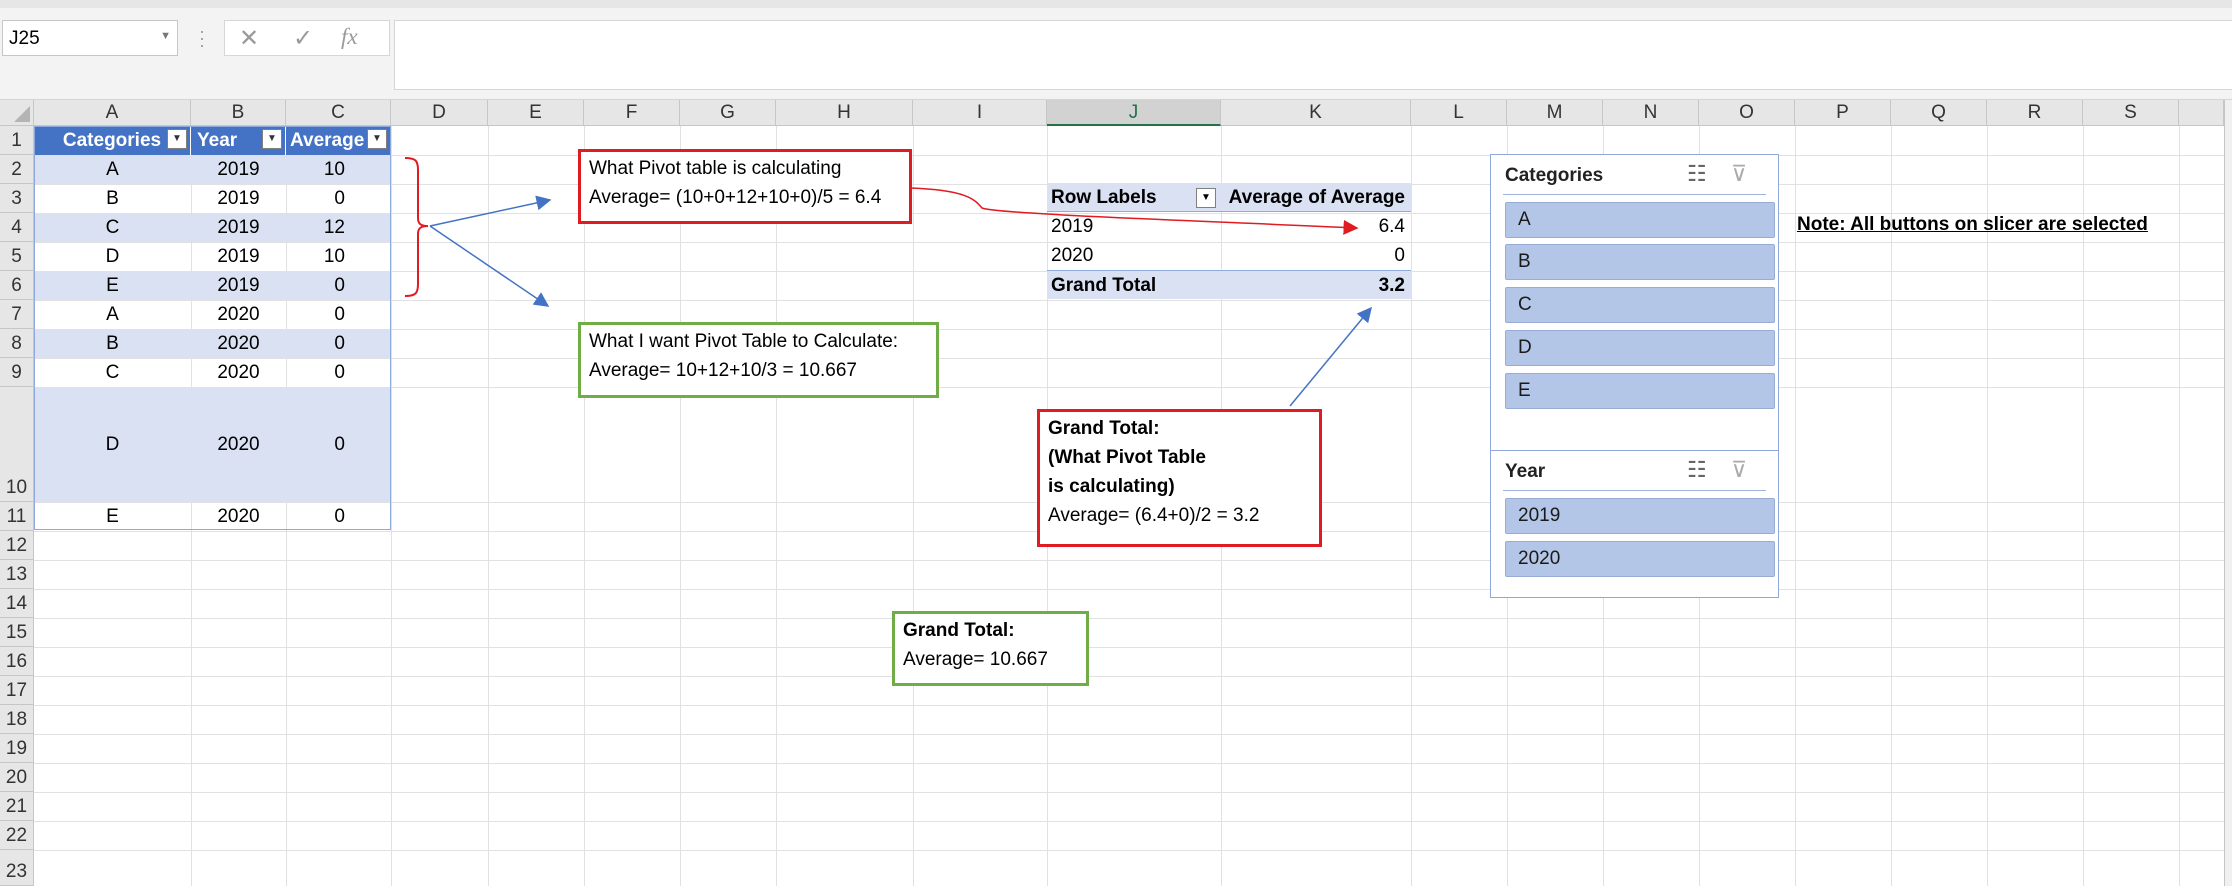 Image resolution: width=2232 pixels, height=886 pixels. I want to click on row-header-1: 1, so click(17, 140).